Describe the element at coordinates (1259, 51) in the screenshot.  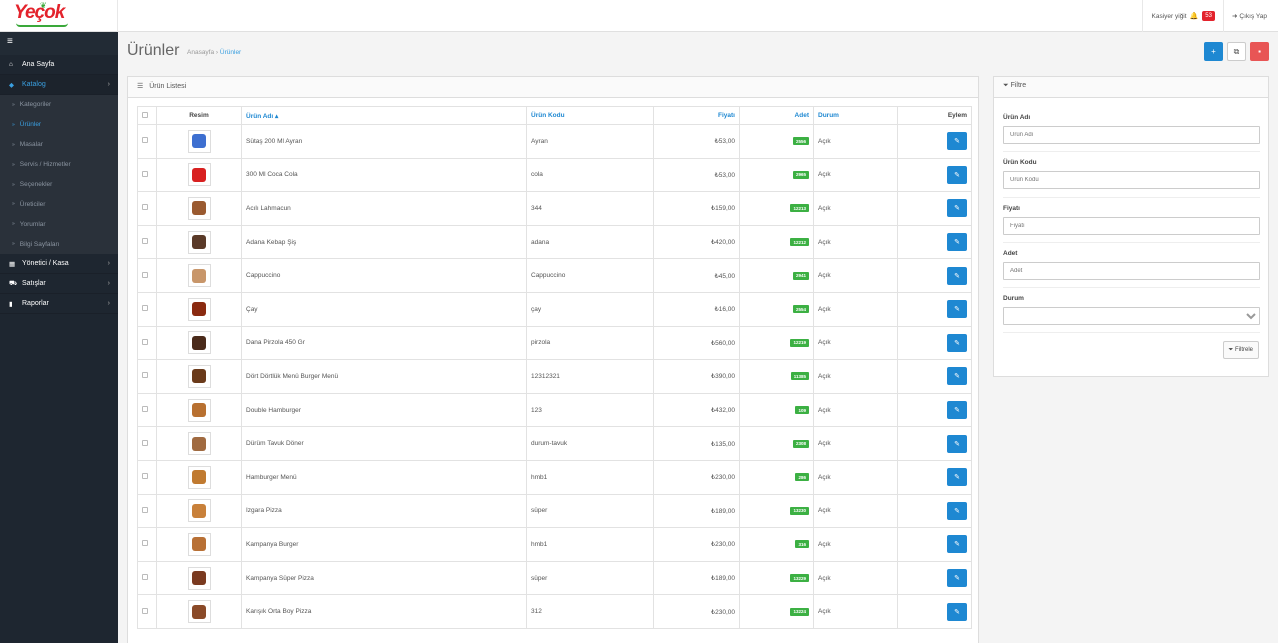
I see `delete-product-button: ▪` at that location.